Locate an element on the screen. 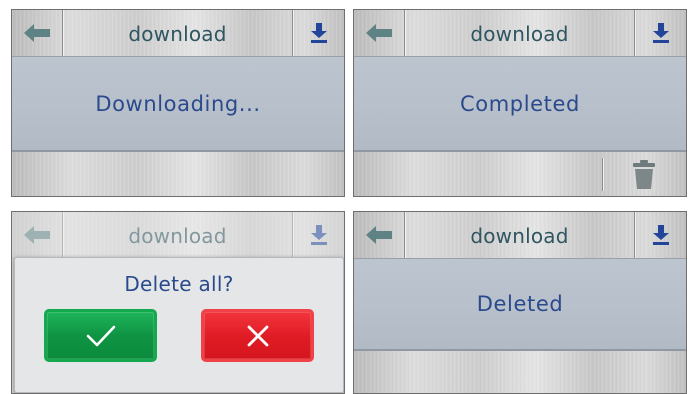 This screenshot has height=394, width=692. status-message: Completed is located at coordinates (520, 104).